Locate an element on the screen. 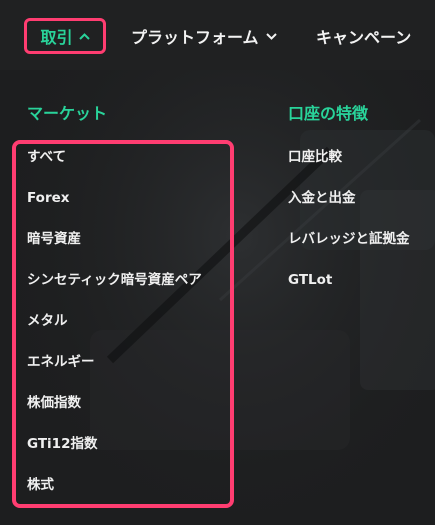 This screenshot has height=525, width=435. nav-trade-label: 取引 is located at coordinates (56, 37).